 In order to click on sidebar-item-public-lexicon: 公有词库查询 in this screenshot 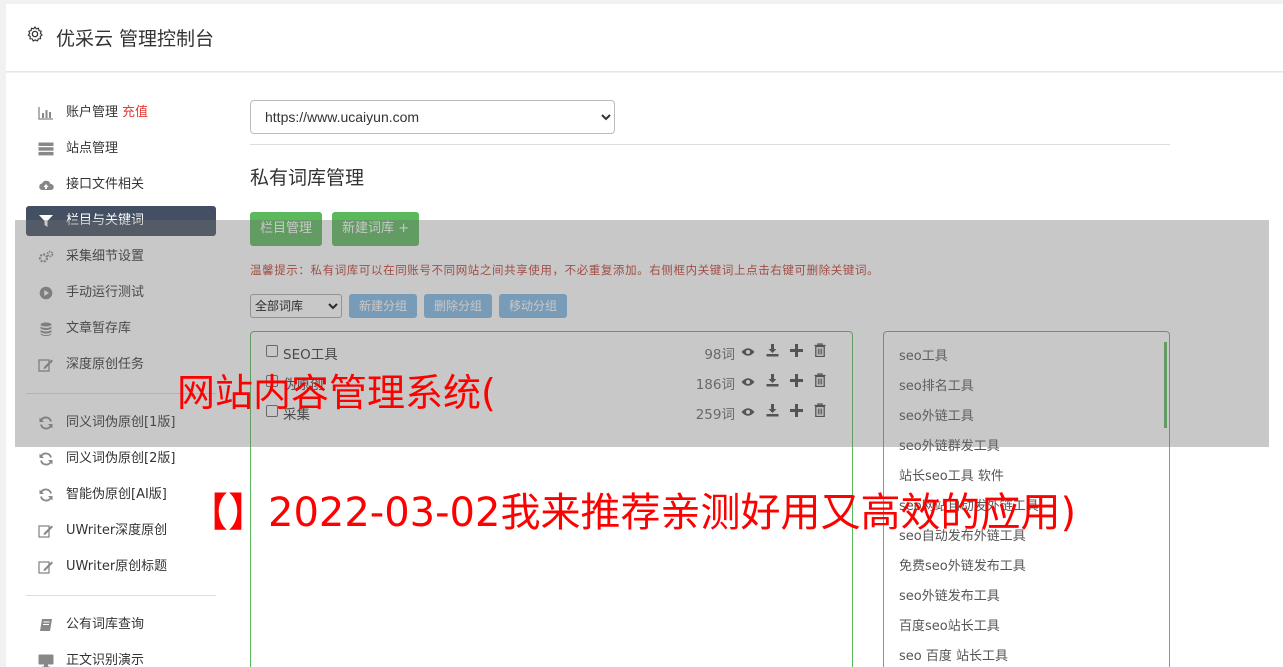, I will do `click(121, 625)`.